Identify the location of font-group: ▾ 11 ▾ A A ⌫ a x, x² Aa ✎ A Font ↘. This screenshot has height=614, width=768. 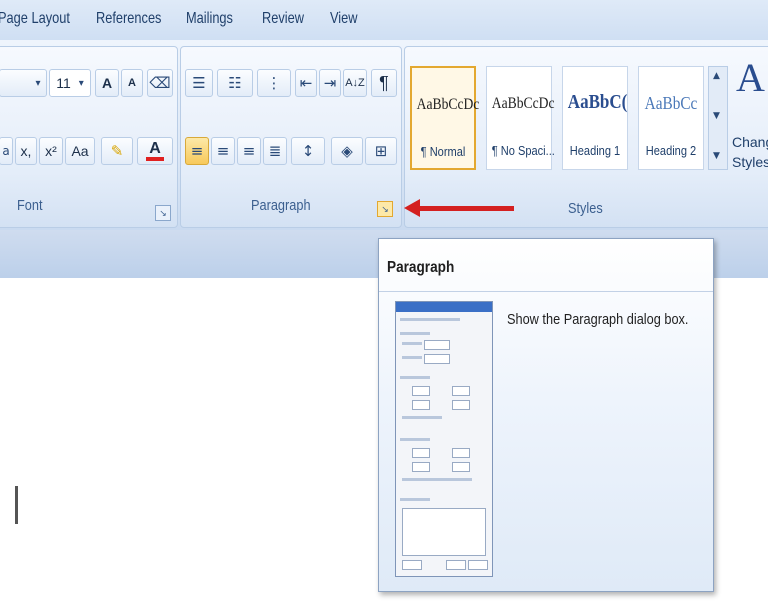
(89, 137).